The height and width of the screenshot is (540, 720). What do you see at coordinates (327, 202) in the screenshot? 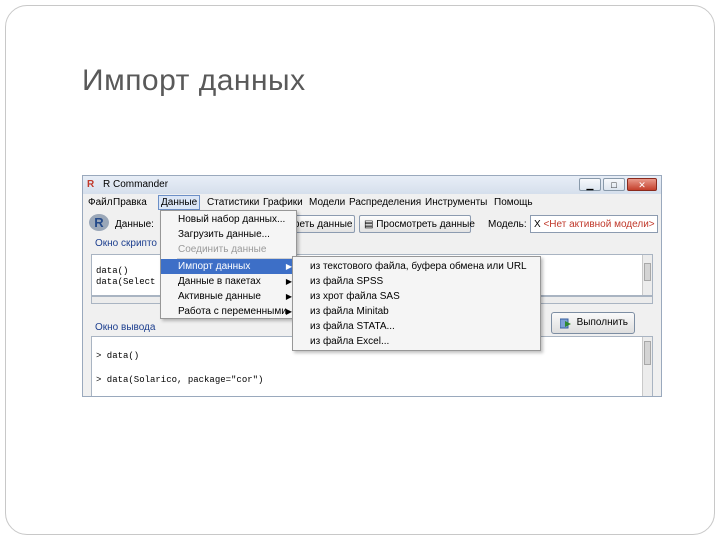
I see `menu-models: Модели` at bounding box center [327, 202].